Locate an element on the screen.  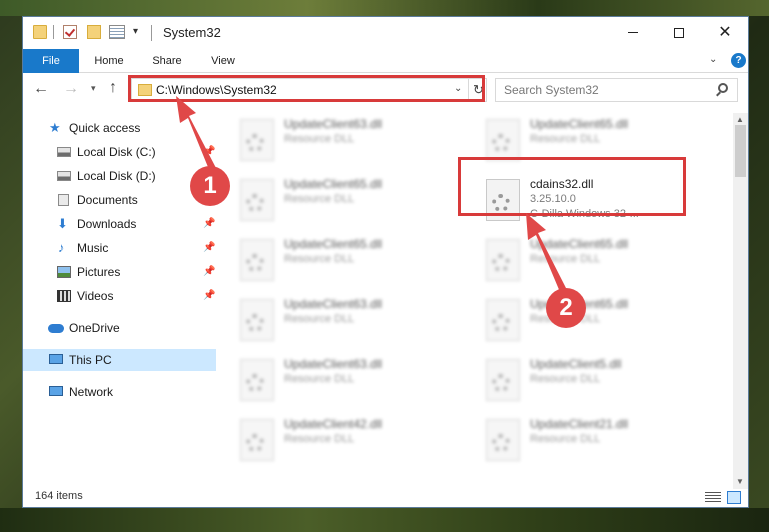
file-item: UpdateClient21.dll Resource DLL is located at coordinates (601, 442).